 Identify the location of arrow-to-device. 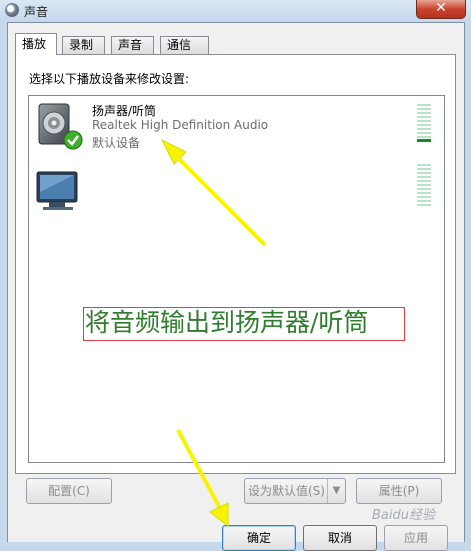
(213, 192).